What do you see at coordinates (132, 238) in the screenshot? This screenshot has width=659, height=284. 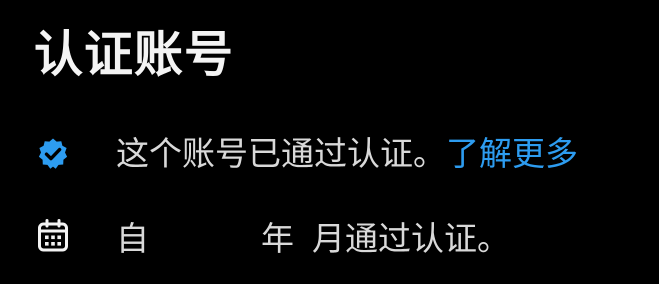 I see `date-prefix-text: 自` at bounding box center [132, 238].